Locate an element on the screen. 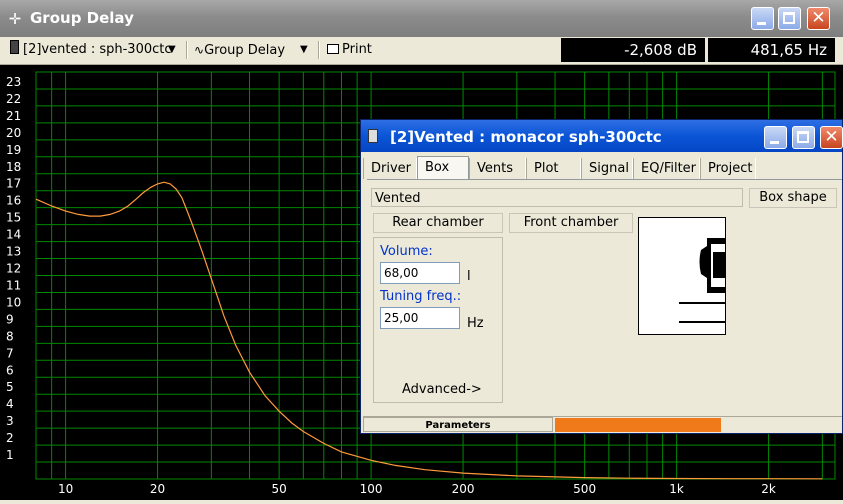 The width and height of the screenshot is (843, 504). tuning-freq-unit: Hz is located at coordinates (475, 323).